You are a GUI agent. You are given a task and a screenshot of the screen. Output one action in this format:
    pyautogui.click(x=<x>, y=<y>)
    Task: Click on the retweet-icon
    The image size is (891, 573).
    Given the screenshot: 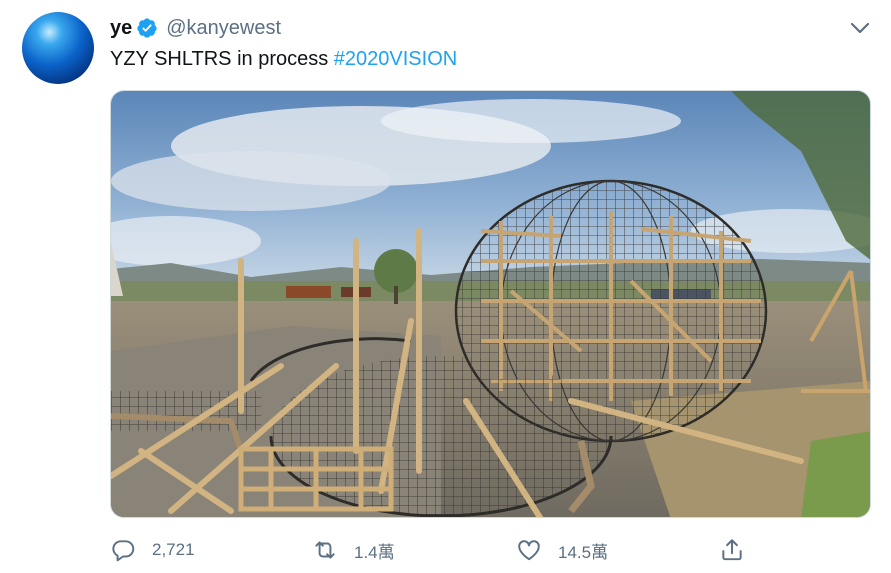 What is the action you would take?
    pyautogui.click(x=325, y=550)
    